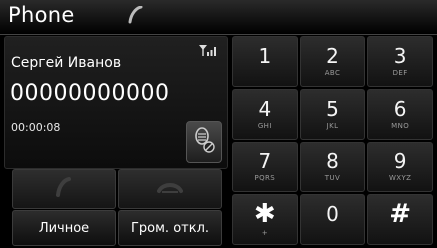 This screenshot has width=437, height=248. I want to click on key-digit: 5, so click(332, 108).